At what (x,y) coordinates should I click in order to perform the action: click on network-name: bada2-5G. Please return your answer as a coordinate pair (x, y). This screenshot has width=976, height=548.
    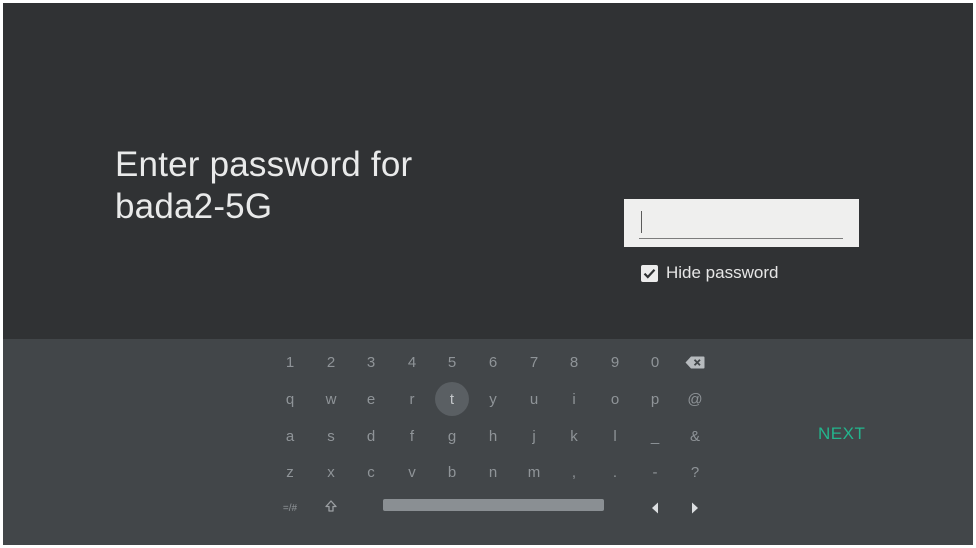
    Looking at the image, I should click on (194, 206).